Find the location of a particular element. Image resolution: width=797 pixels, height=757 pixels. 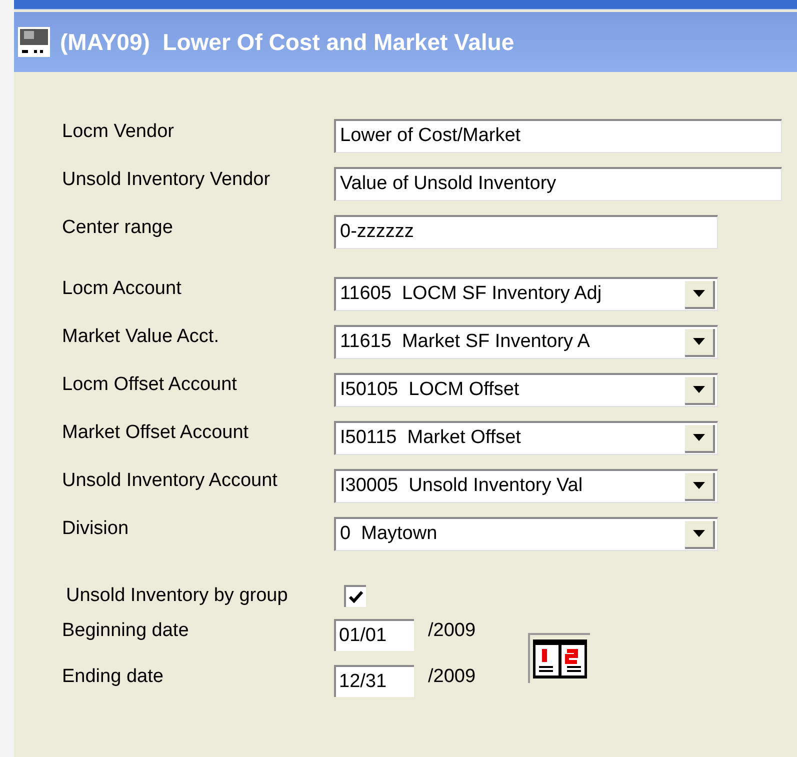

field-label: Market Offset Account is located at coordinates (156, 432).